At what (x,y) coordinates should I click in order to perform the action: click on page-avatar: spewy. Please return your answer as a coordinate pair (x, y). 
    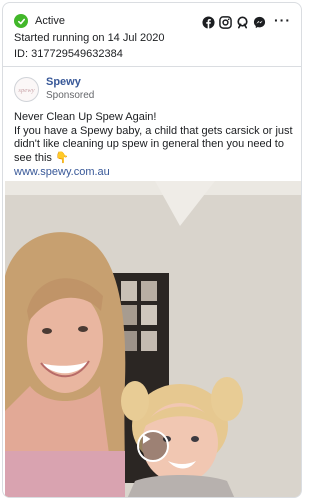
    Looking at the image, I should click on (26, 89).